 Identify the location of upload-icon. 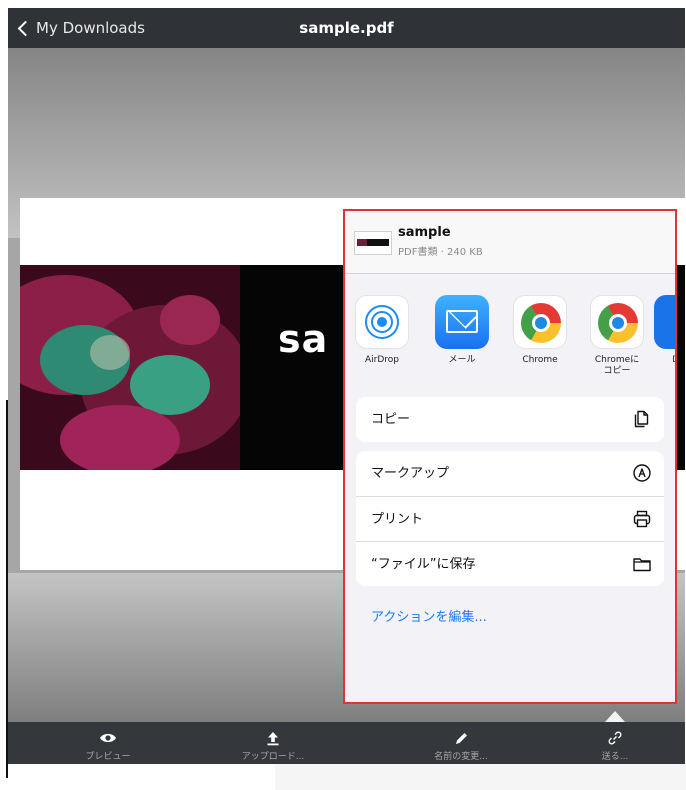
(273, 738).